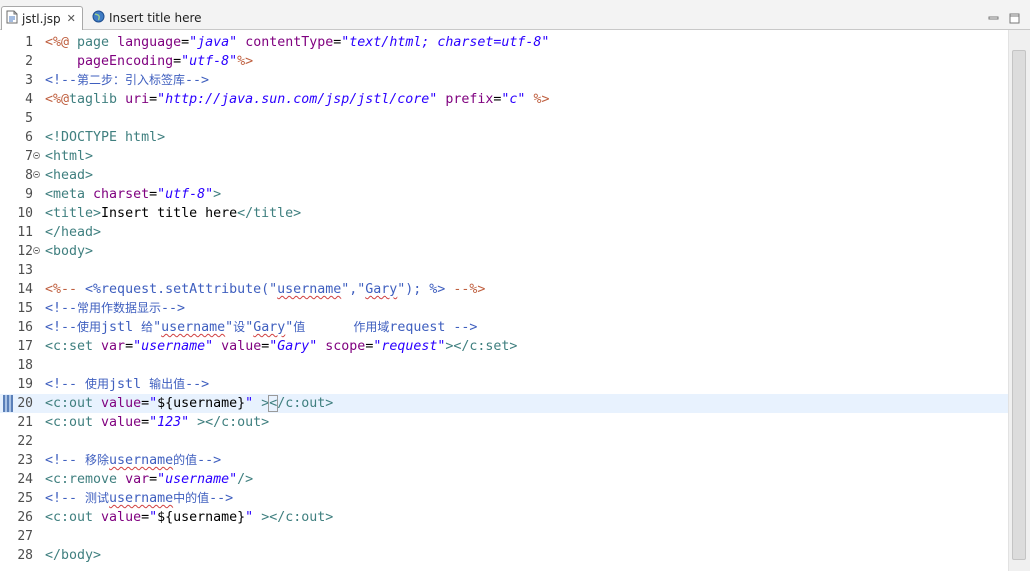  Describe the element at coordinates (504, 403) in the screenshot. I see `code-line: 20 <c:out value="${username}" ></c:out>` at that location.